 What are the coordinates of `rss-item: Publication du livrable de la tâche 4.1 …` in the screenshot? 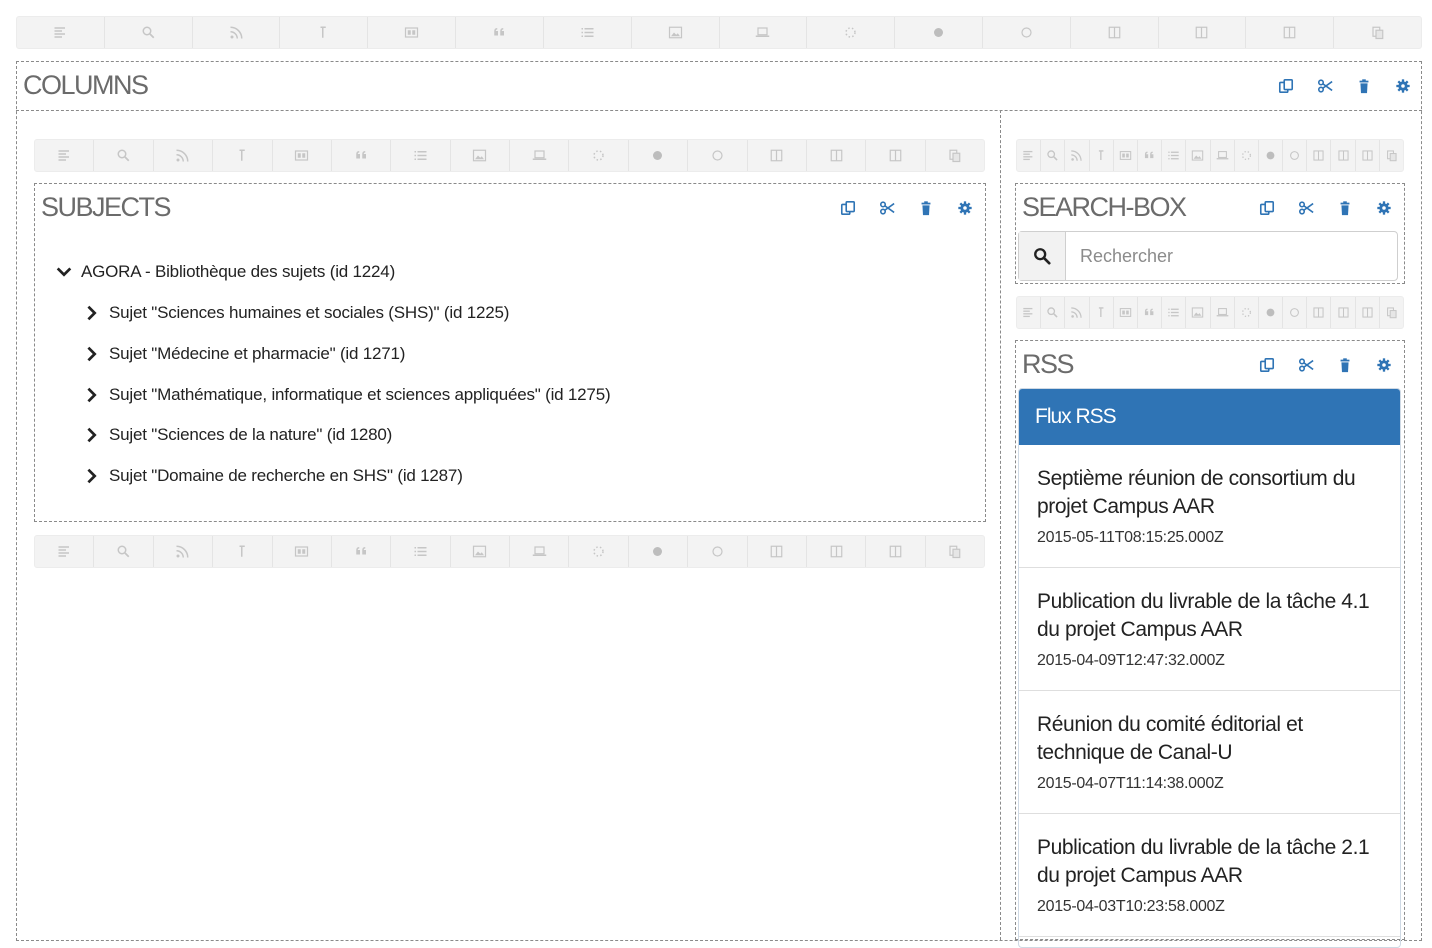 It's located at (1209, 629).